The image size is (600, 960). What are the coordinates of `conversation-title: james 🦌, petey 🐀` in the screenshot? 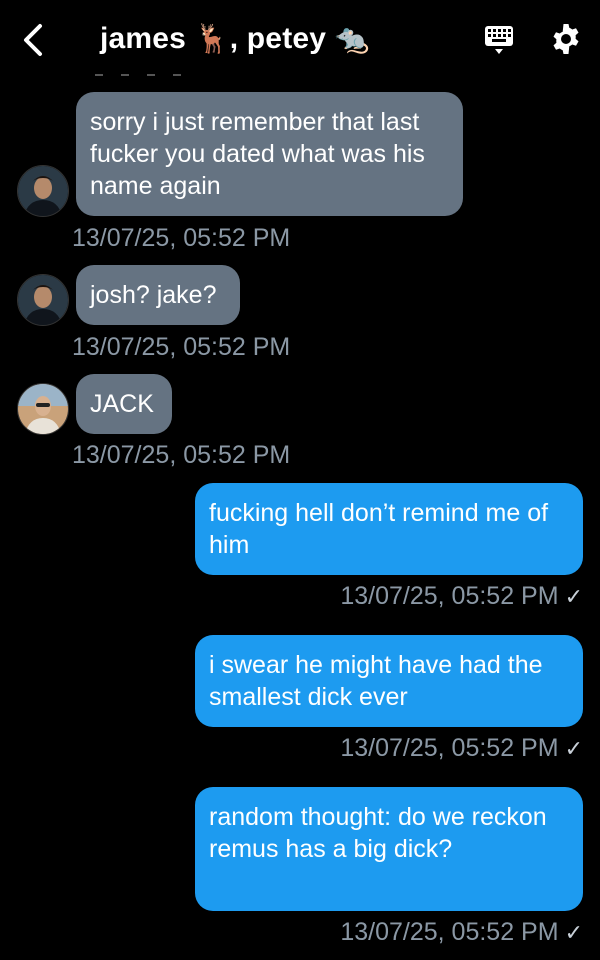 It's located at (235, 39).